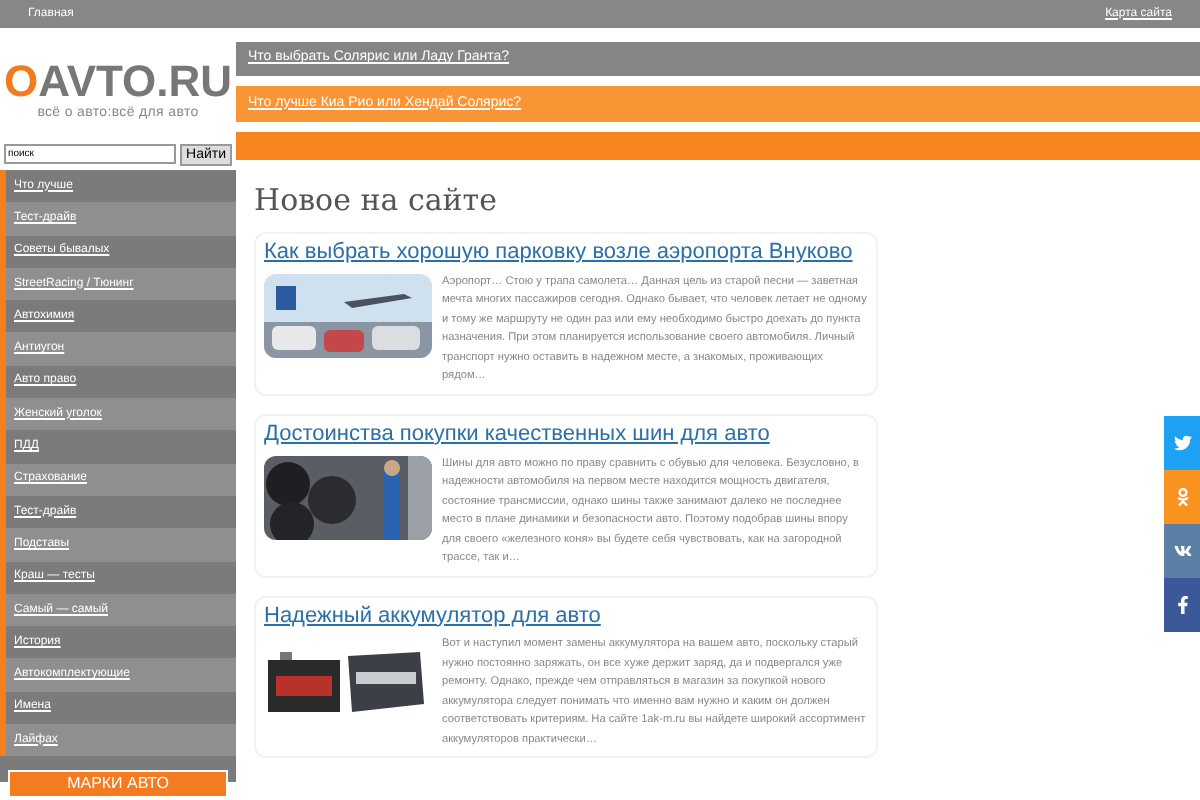 The height and width of the screenshot is (800, 1200). What do you see at coordinates (376, 201) in the screenshot?
I see `section-heading: Новое на сайте` at bounding box center [376, 201].